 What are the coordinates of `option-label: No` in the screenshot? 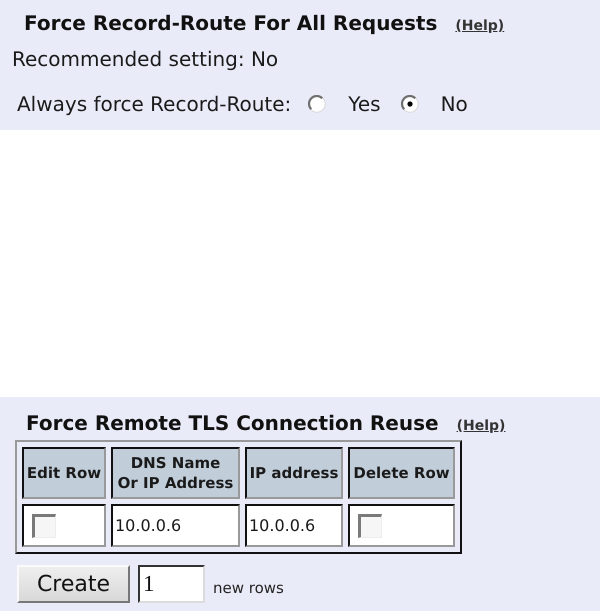 It's located at (454, 104).